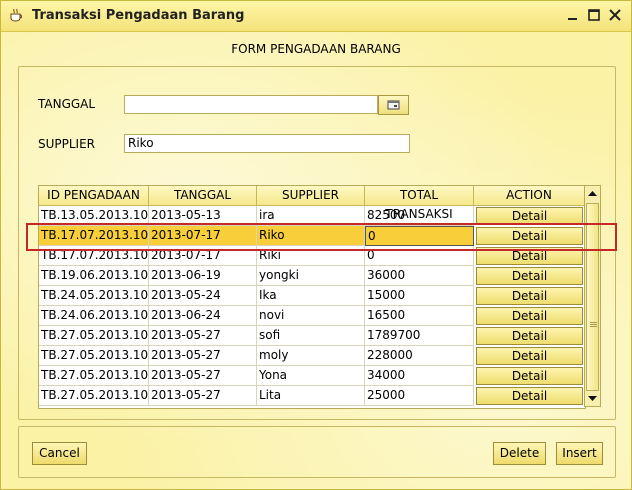 Image resolution: width=632 pixels, height=490 pixels. I want to click on coffee-cup-icon, so click(16, 15).